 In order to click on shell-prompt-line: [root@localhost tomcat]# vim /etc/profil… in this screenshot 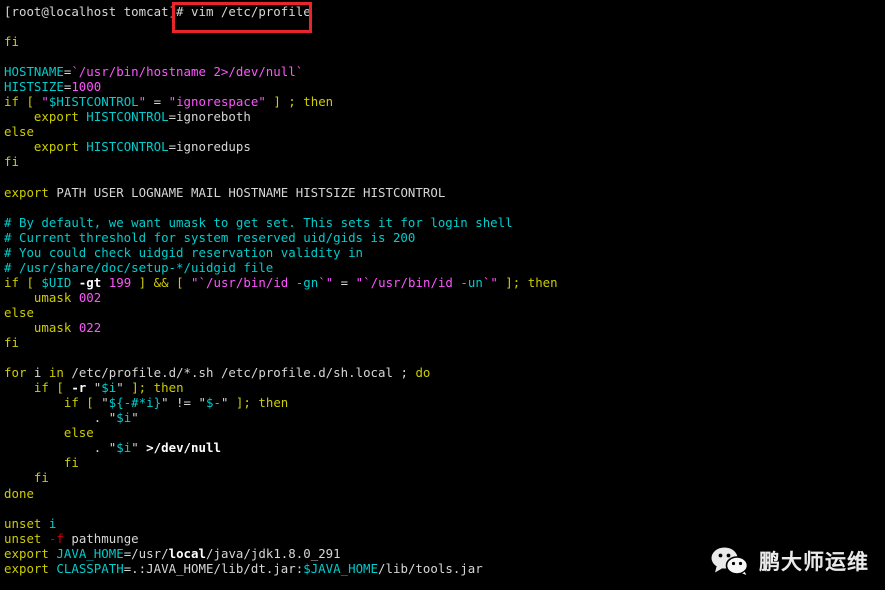, I will do `click(444, 11)`.